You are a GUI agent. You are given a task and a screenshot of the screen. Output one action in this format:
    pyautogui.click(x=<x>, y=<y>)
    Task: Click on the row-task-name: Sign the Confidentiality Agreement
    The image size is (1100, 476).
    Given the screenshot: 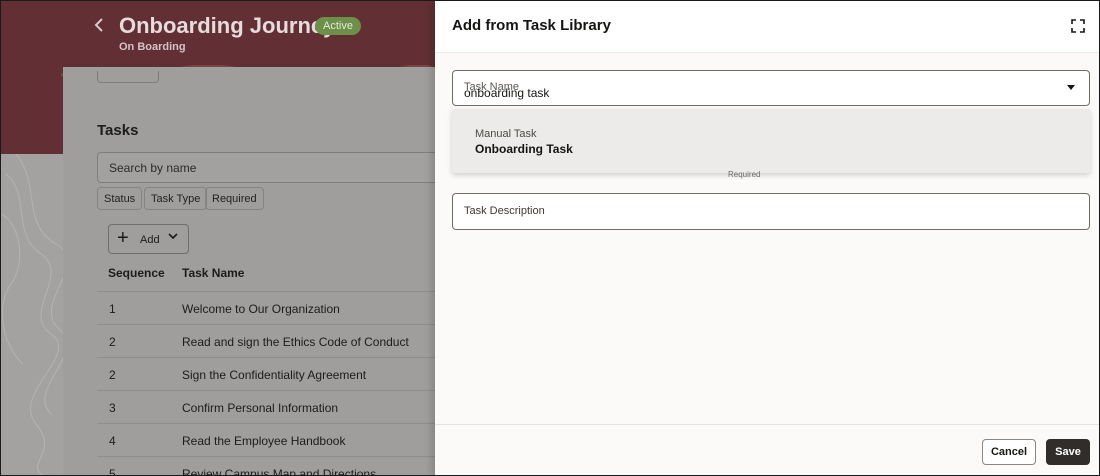 What is the action you would take?
    pyautogui.click(x=274, y=375)
    